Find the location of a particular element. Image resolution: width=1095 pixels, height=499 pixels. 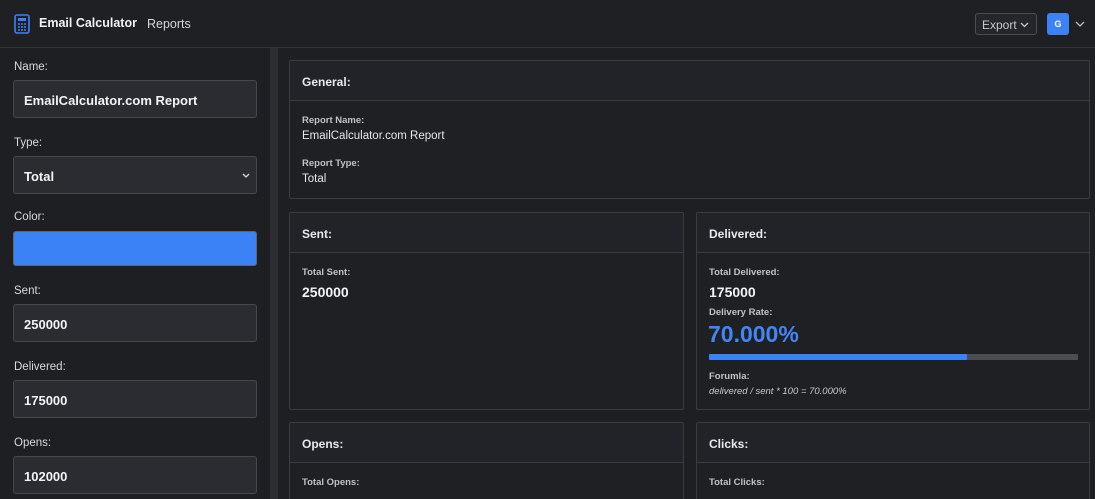

delivery-rate-bar is located at coordinates (893, 357).